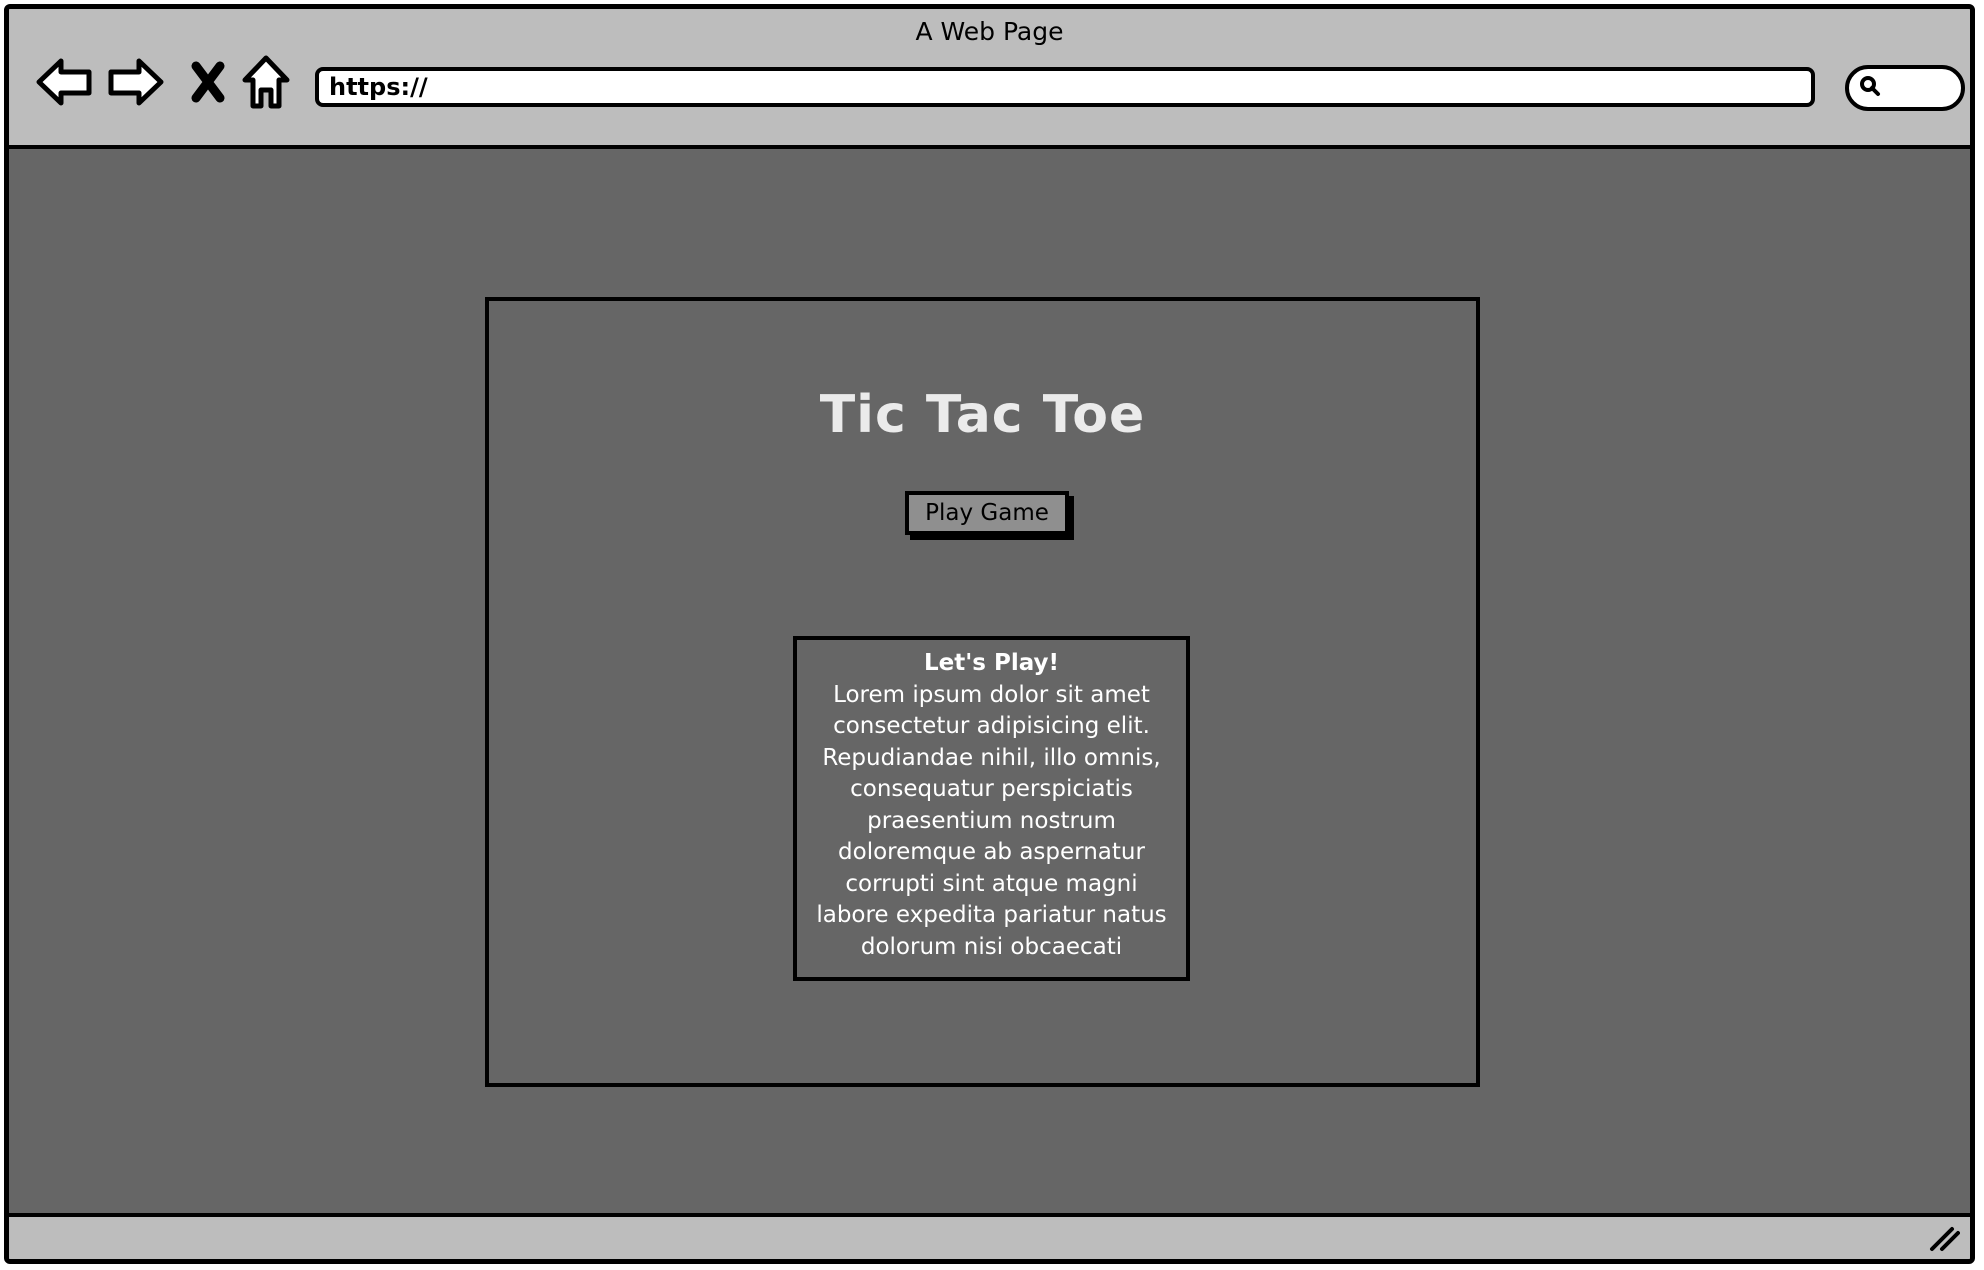  What do you see at coordinates (989, 31) in the screenshot?
I see `window-title: A Web Page` at bounding box center [989, 31].